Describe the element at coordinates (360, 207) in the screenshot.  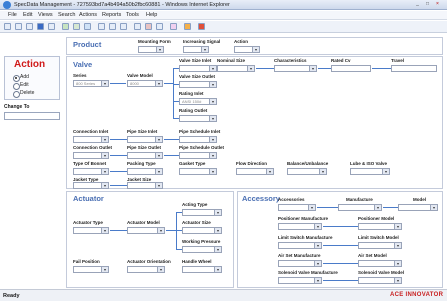
I see `manufacture-dropdown` at that location.